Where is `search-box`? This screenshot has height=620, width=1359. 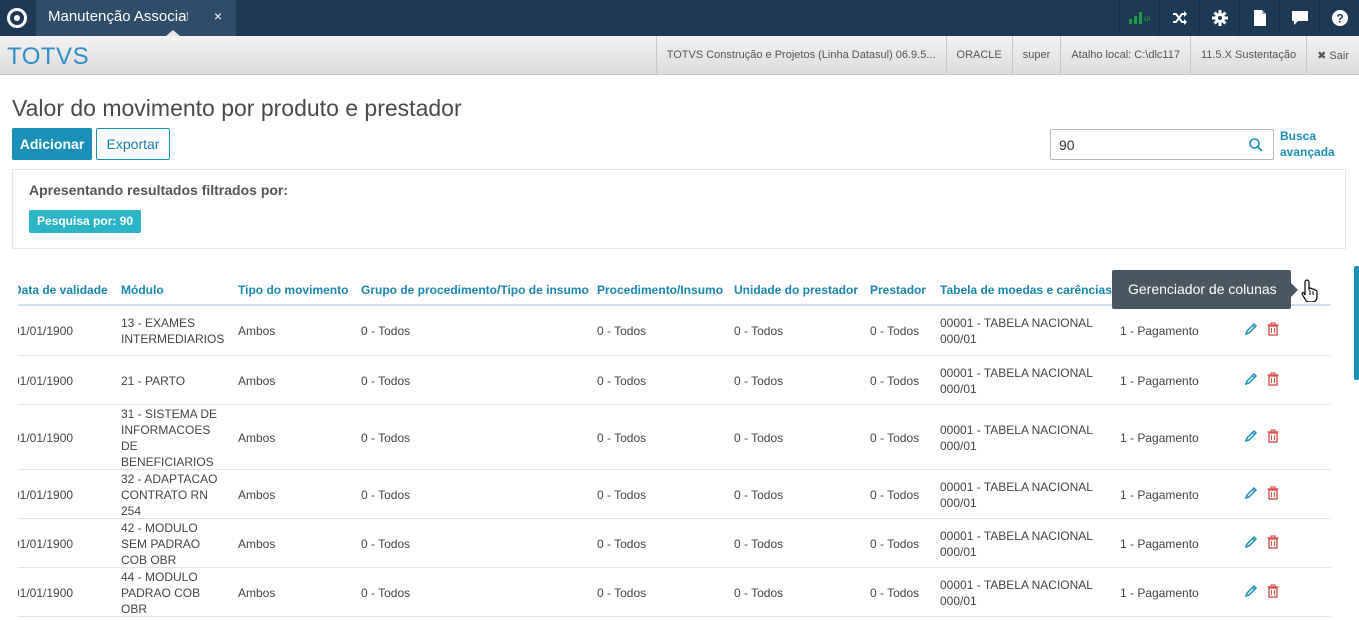 search-box is located at coordinates (1162, 144).